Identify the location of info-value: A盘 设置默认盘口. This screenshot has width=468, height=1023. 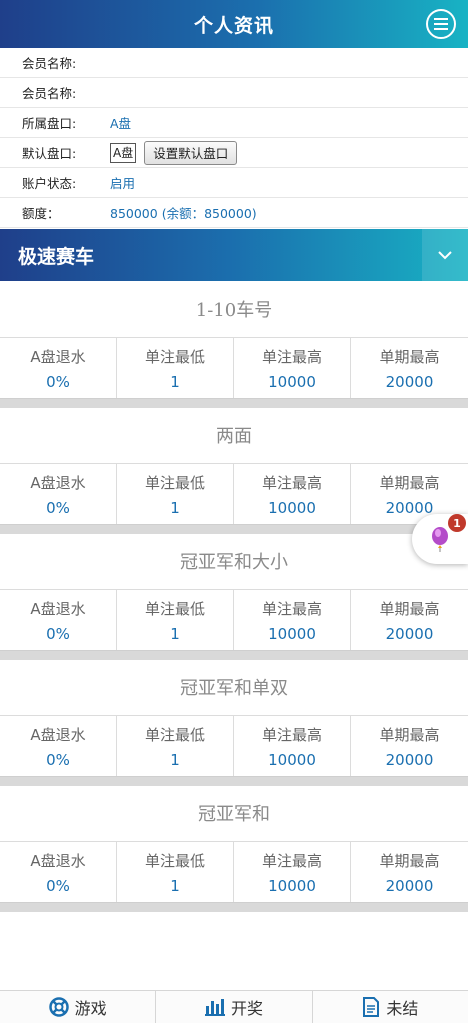
(174, 152).